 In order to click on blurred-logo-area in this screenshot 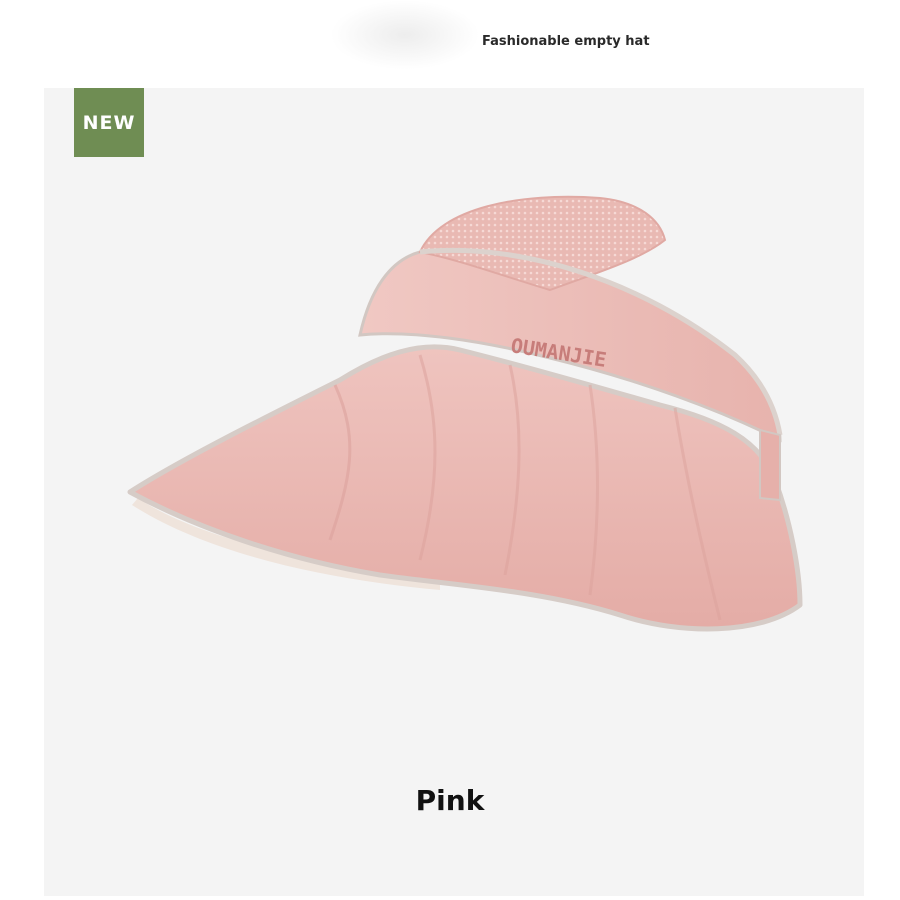, I will do `click(405, 35)`.